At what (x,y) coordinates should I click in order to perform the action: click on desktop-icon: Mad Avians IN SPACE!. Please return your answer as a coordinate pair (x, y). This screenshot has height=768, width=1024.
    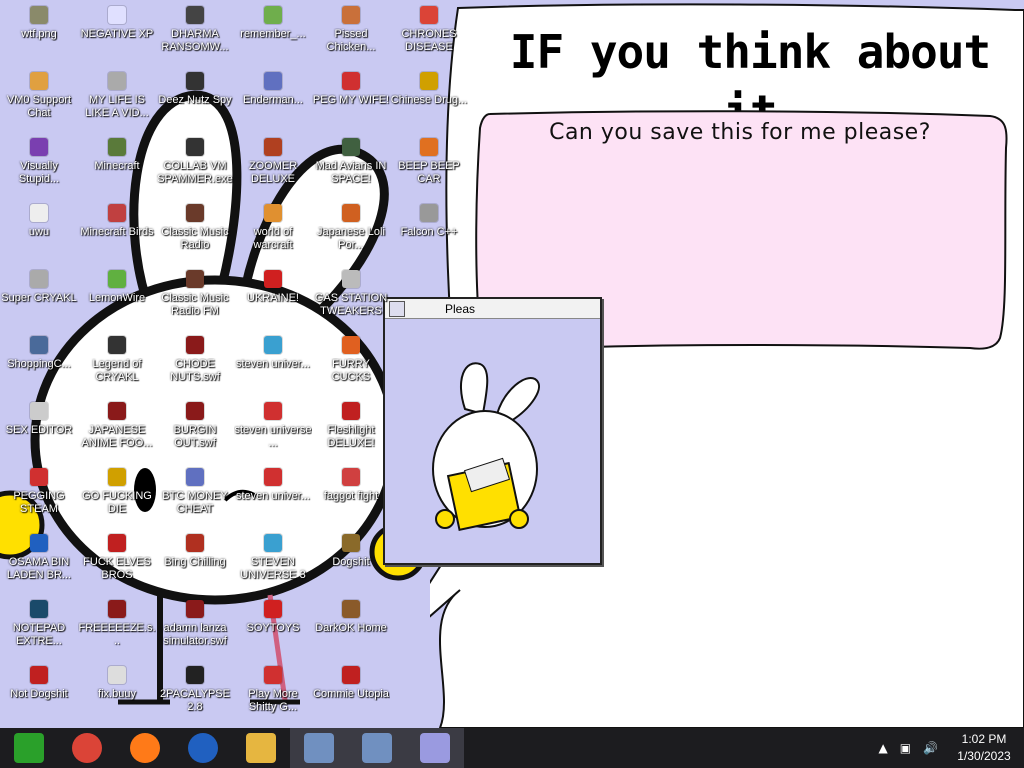
    Looking at the image, I should click on (351, 165).